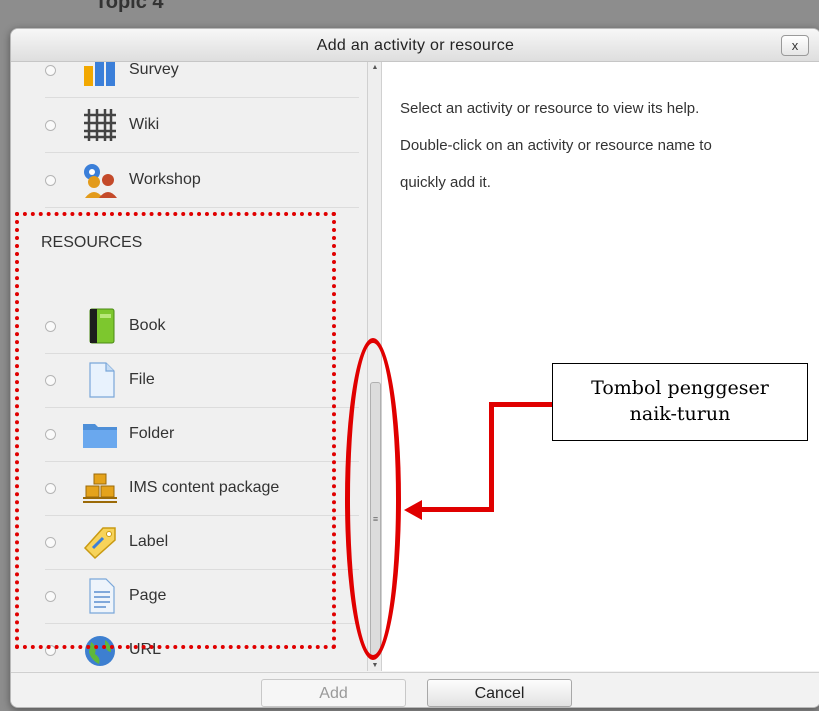  Describe the element at coordinates (413, 510) in the screenshot. I see `annotation-arrowhead-icon` at that location.